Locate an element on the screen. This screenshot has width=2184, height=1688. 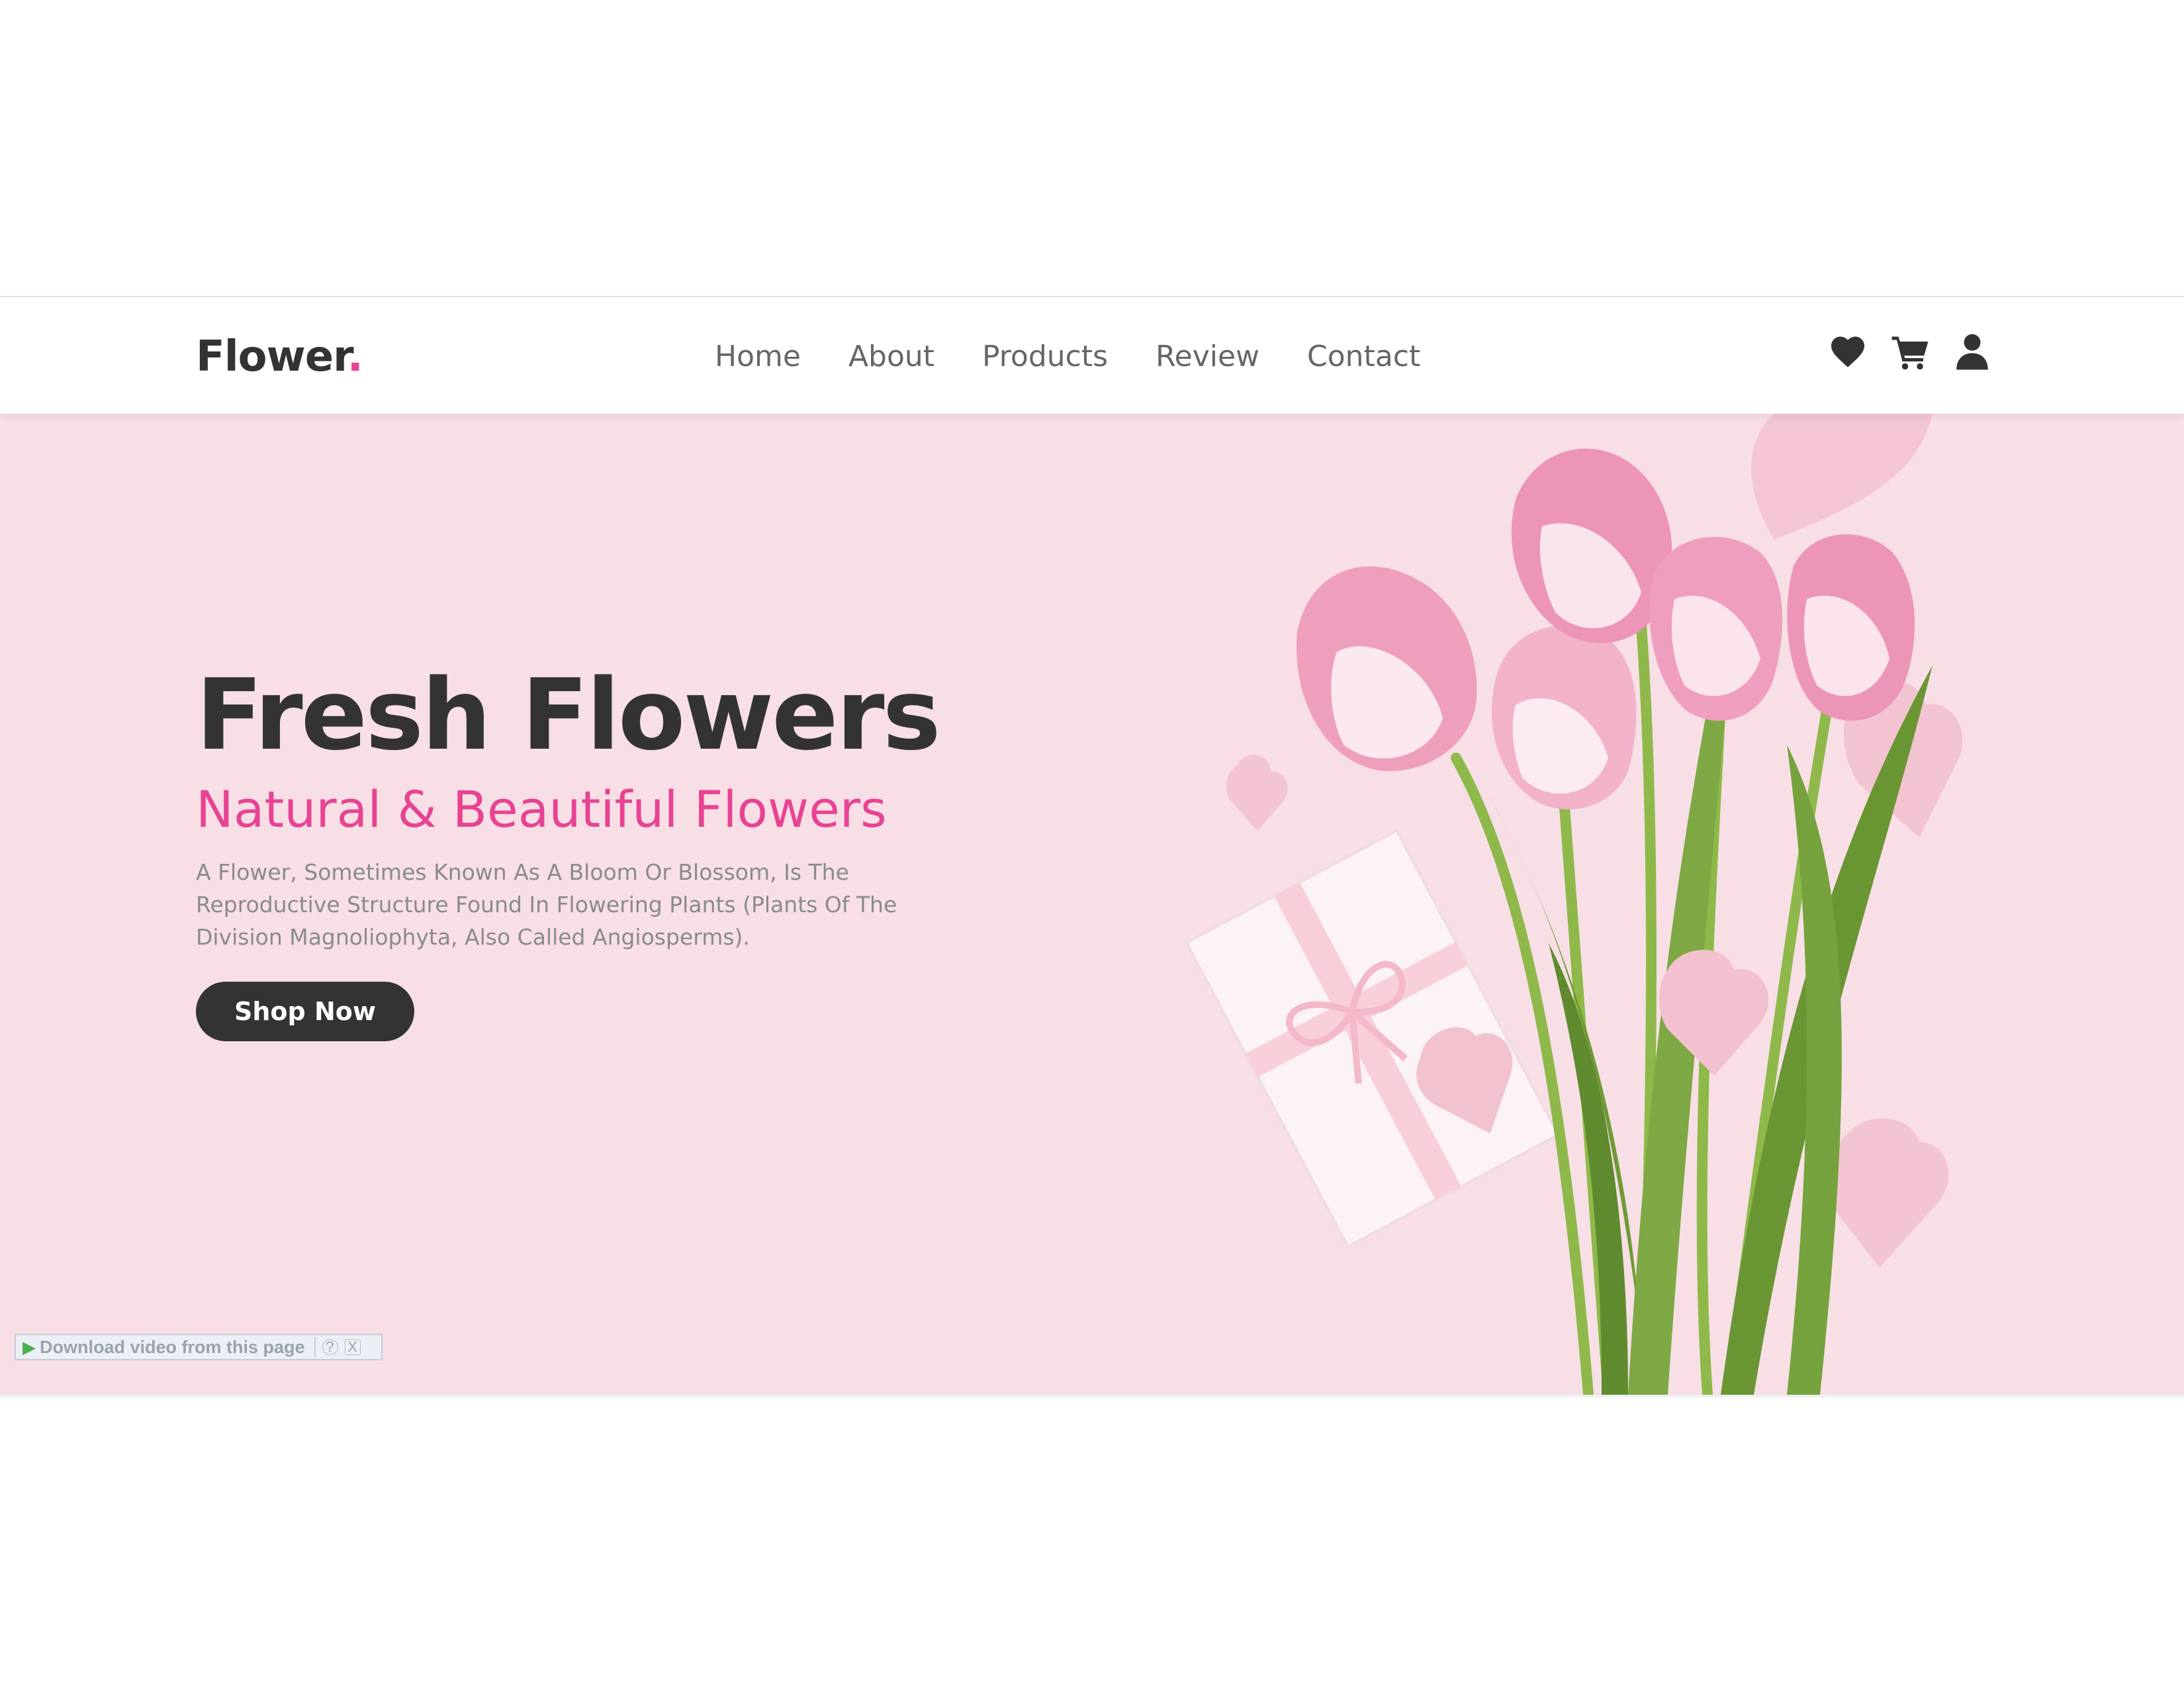
hero-bottom-divider is located at coordinates (1092, 1396).